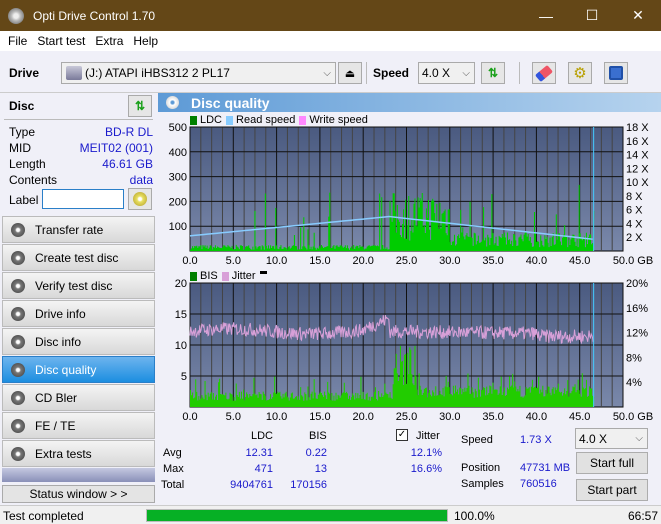  I want to click on nav-label: FE / TE, so click(55, 425).